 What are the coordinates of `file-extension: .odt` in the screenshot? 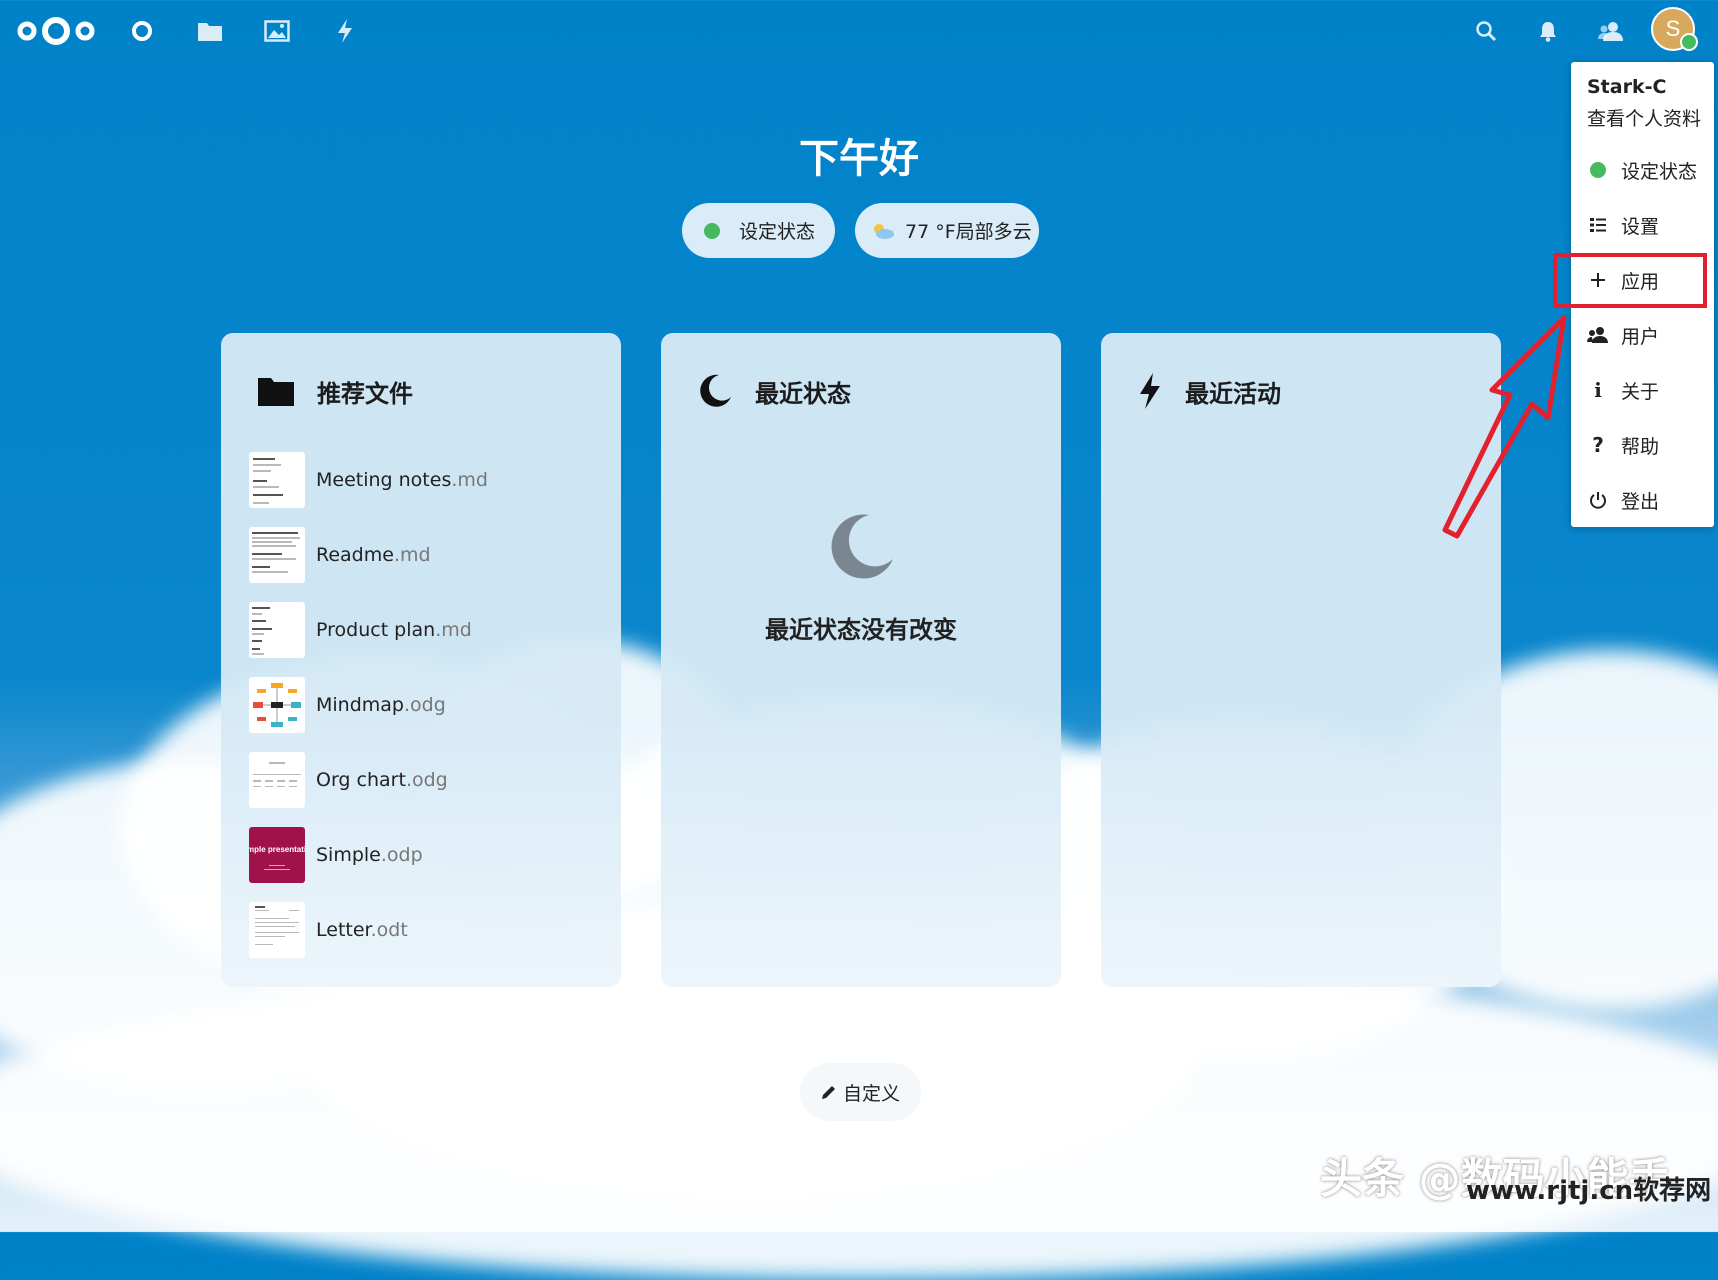 It's located at (389, 930).